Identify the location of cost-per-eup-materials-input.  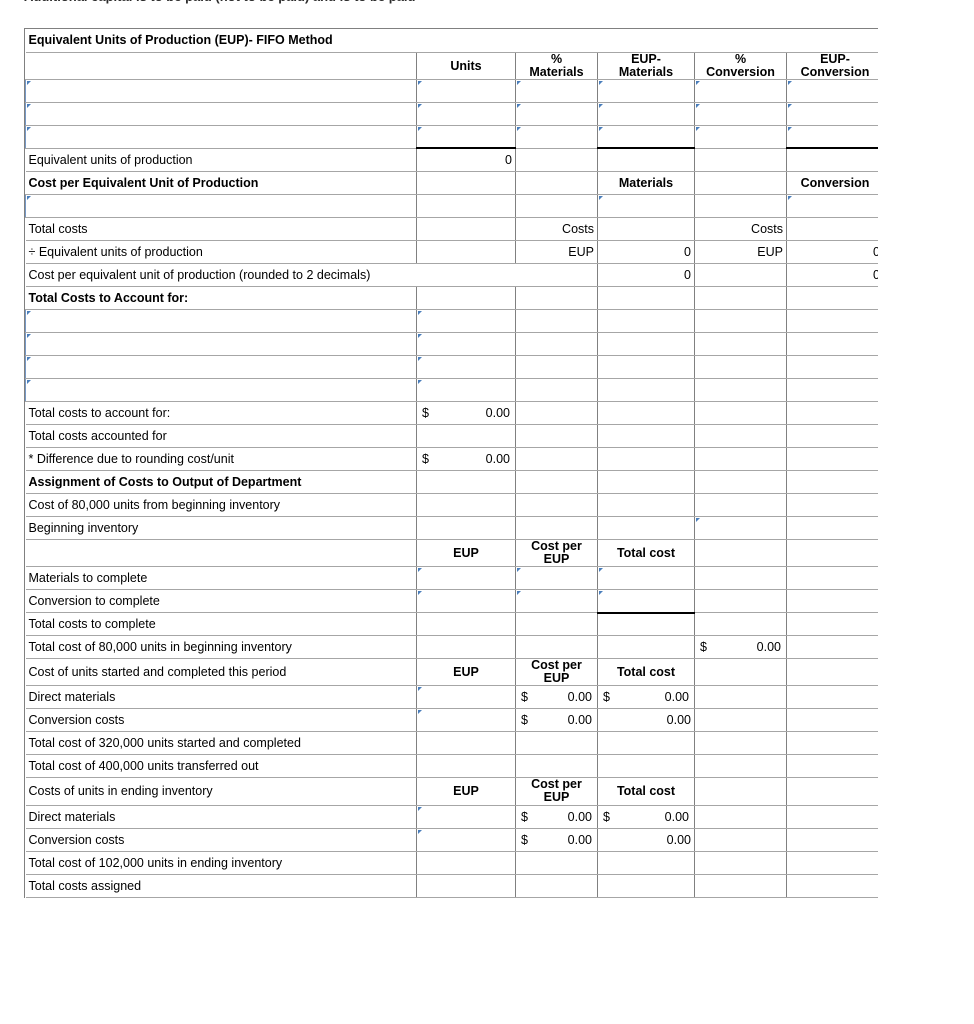
(646, 205).